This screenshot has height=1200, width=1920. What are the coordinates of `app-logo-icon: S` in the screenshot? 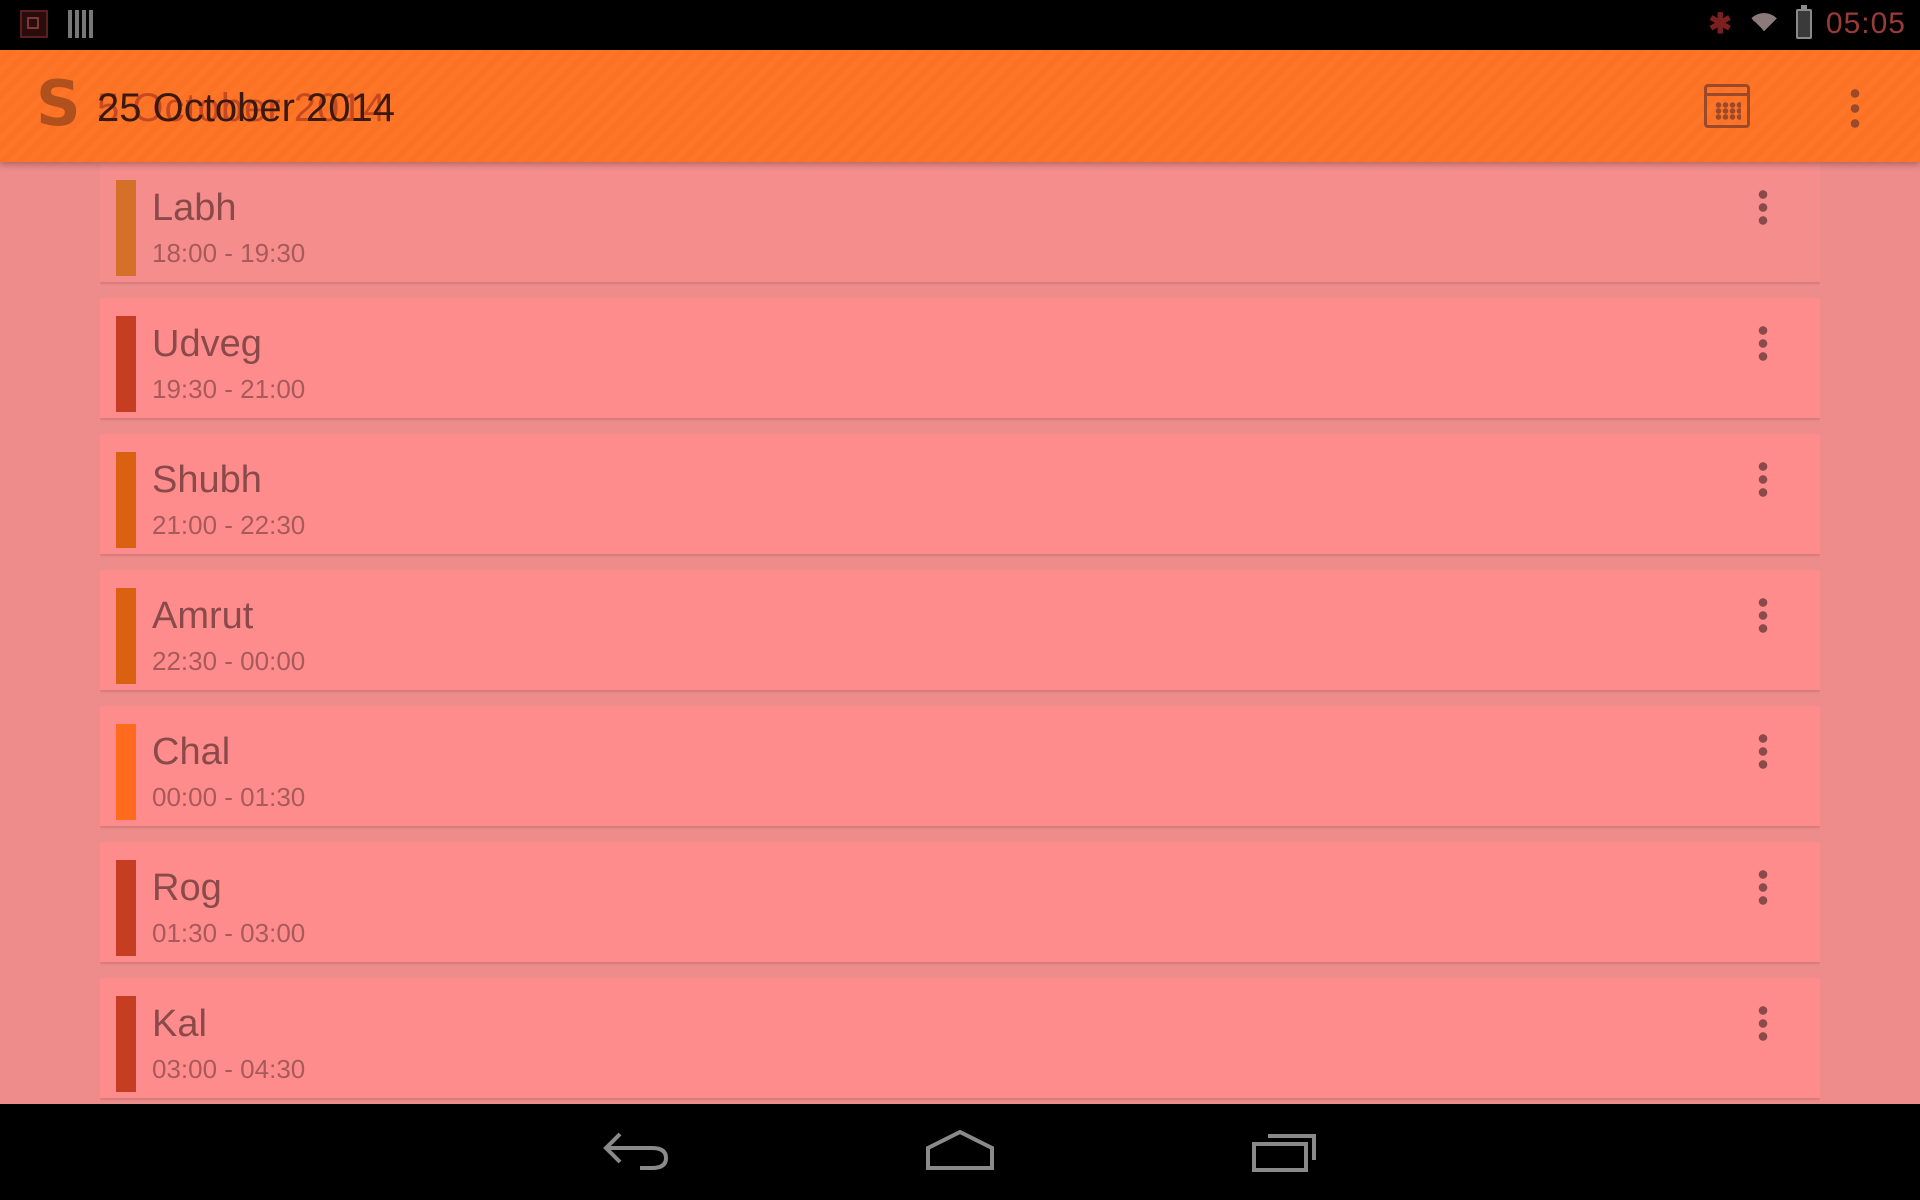 It's located at (58, 104).